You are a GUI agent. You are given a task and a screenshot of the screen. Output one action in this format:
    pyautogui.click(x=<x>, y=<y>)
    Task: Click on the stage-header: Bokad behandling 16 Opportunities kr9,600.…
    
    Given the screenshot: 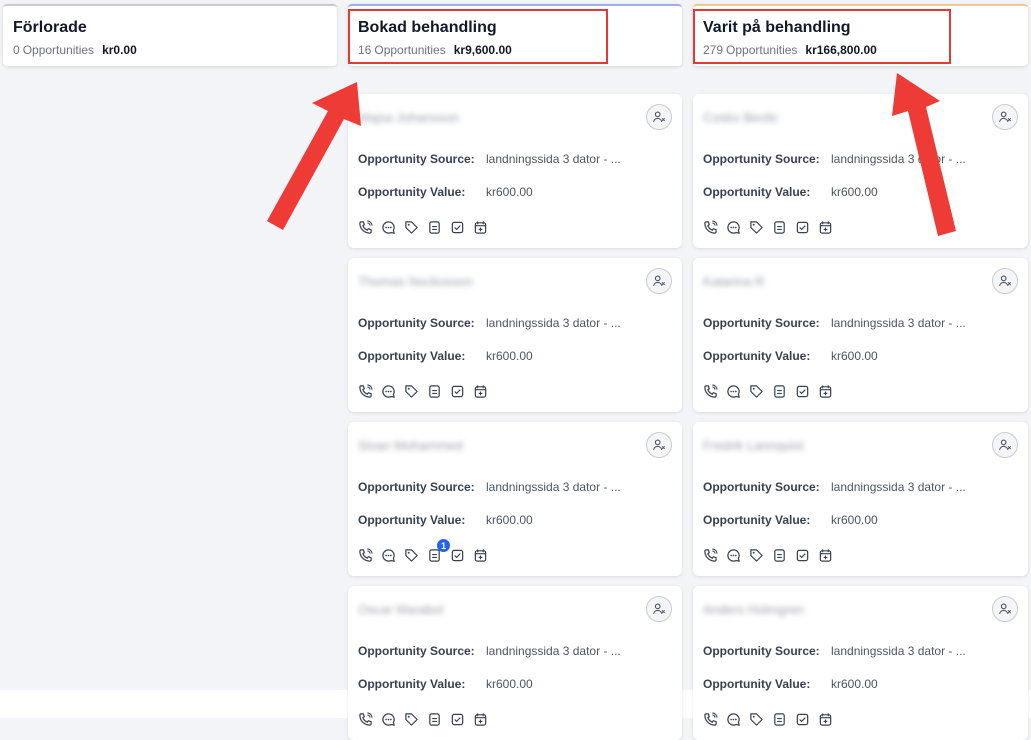 What is the action you would take?
    pyautogui.click(x=515, y=35)
    